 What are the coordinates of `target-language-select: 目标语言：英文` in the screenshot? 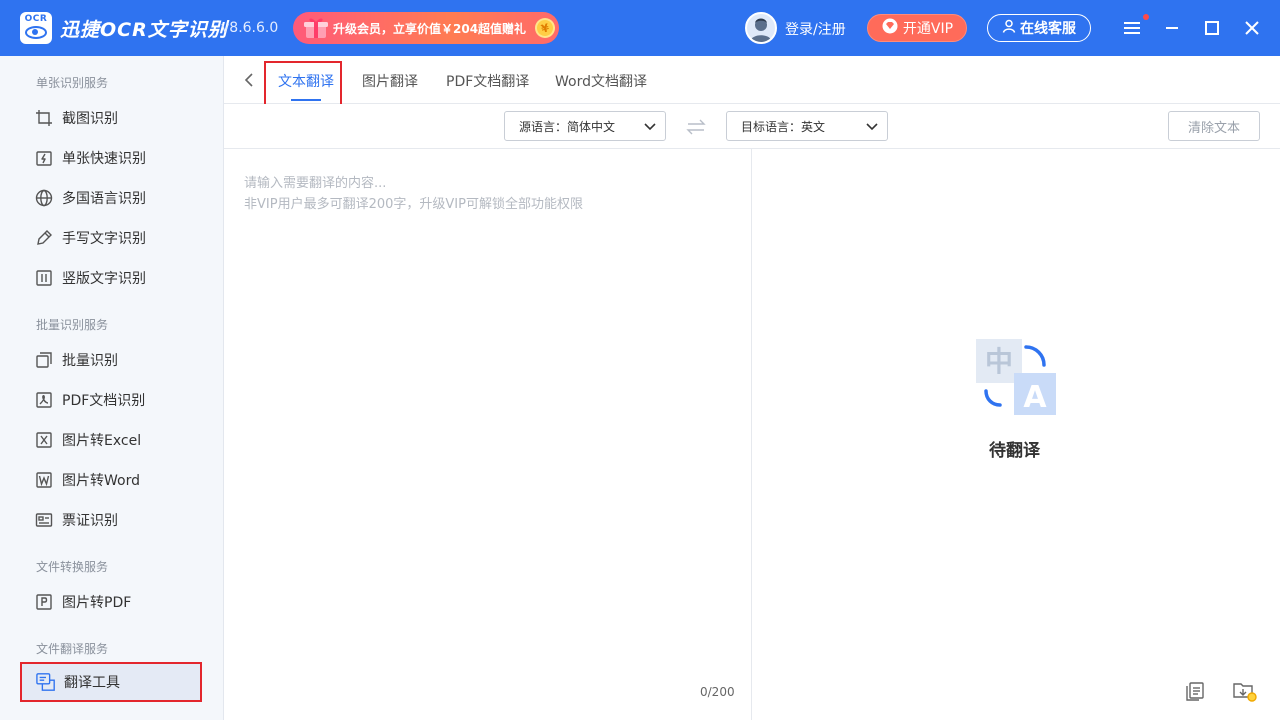 It's located at (807, 126).